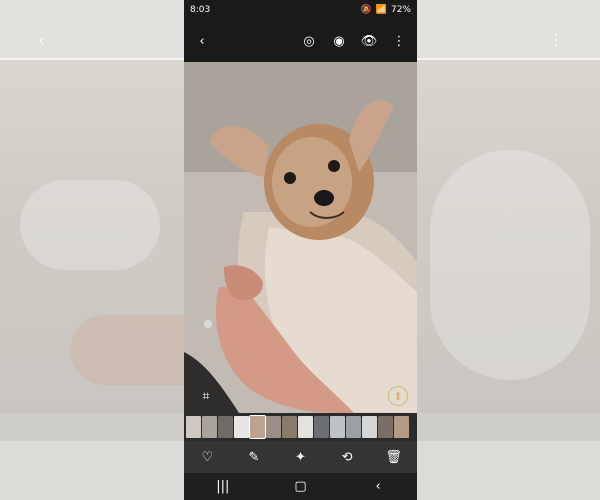 Image resolution: width=600 pixels, height=500 pixels. I want to click on bottom-actions-bar: ♡ ✎ ✦ ⟲ 🗑, so click(300, 457).